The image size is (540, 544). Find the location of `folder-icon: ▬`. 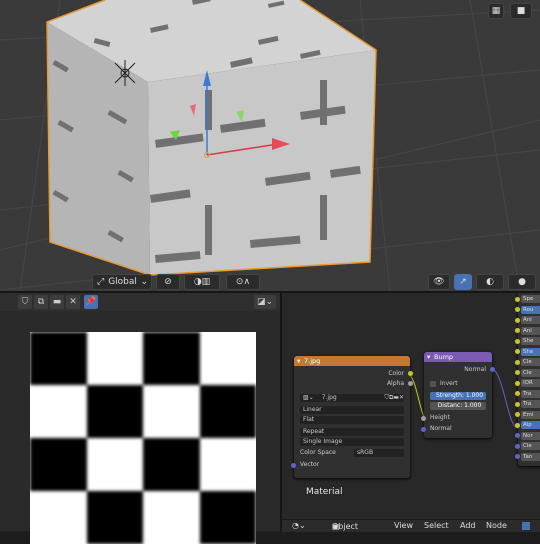

folder-icon: ▬ is located at coordinates (57, 302).